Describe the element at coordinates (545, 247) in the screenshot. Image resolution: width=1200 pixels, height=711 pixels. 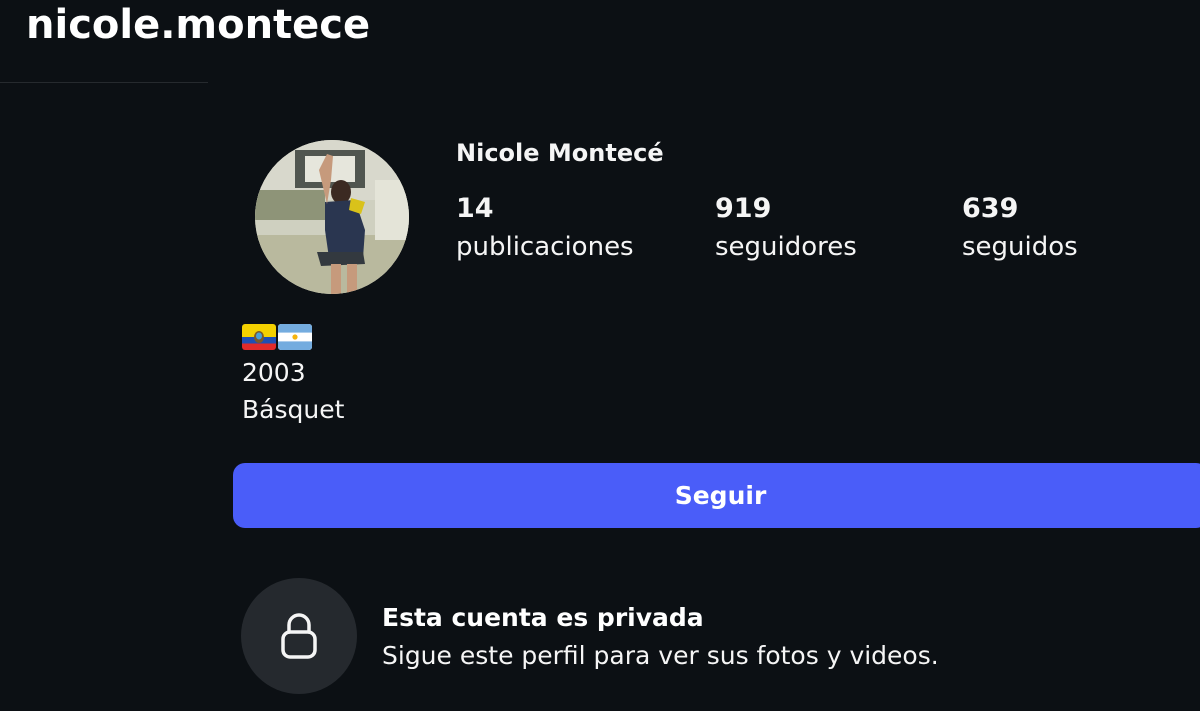
I see `stat-posts-label: publicaciones` at that location.